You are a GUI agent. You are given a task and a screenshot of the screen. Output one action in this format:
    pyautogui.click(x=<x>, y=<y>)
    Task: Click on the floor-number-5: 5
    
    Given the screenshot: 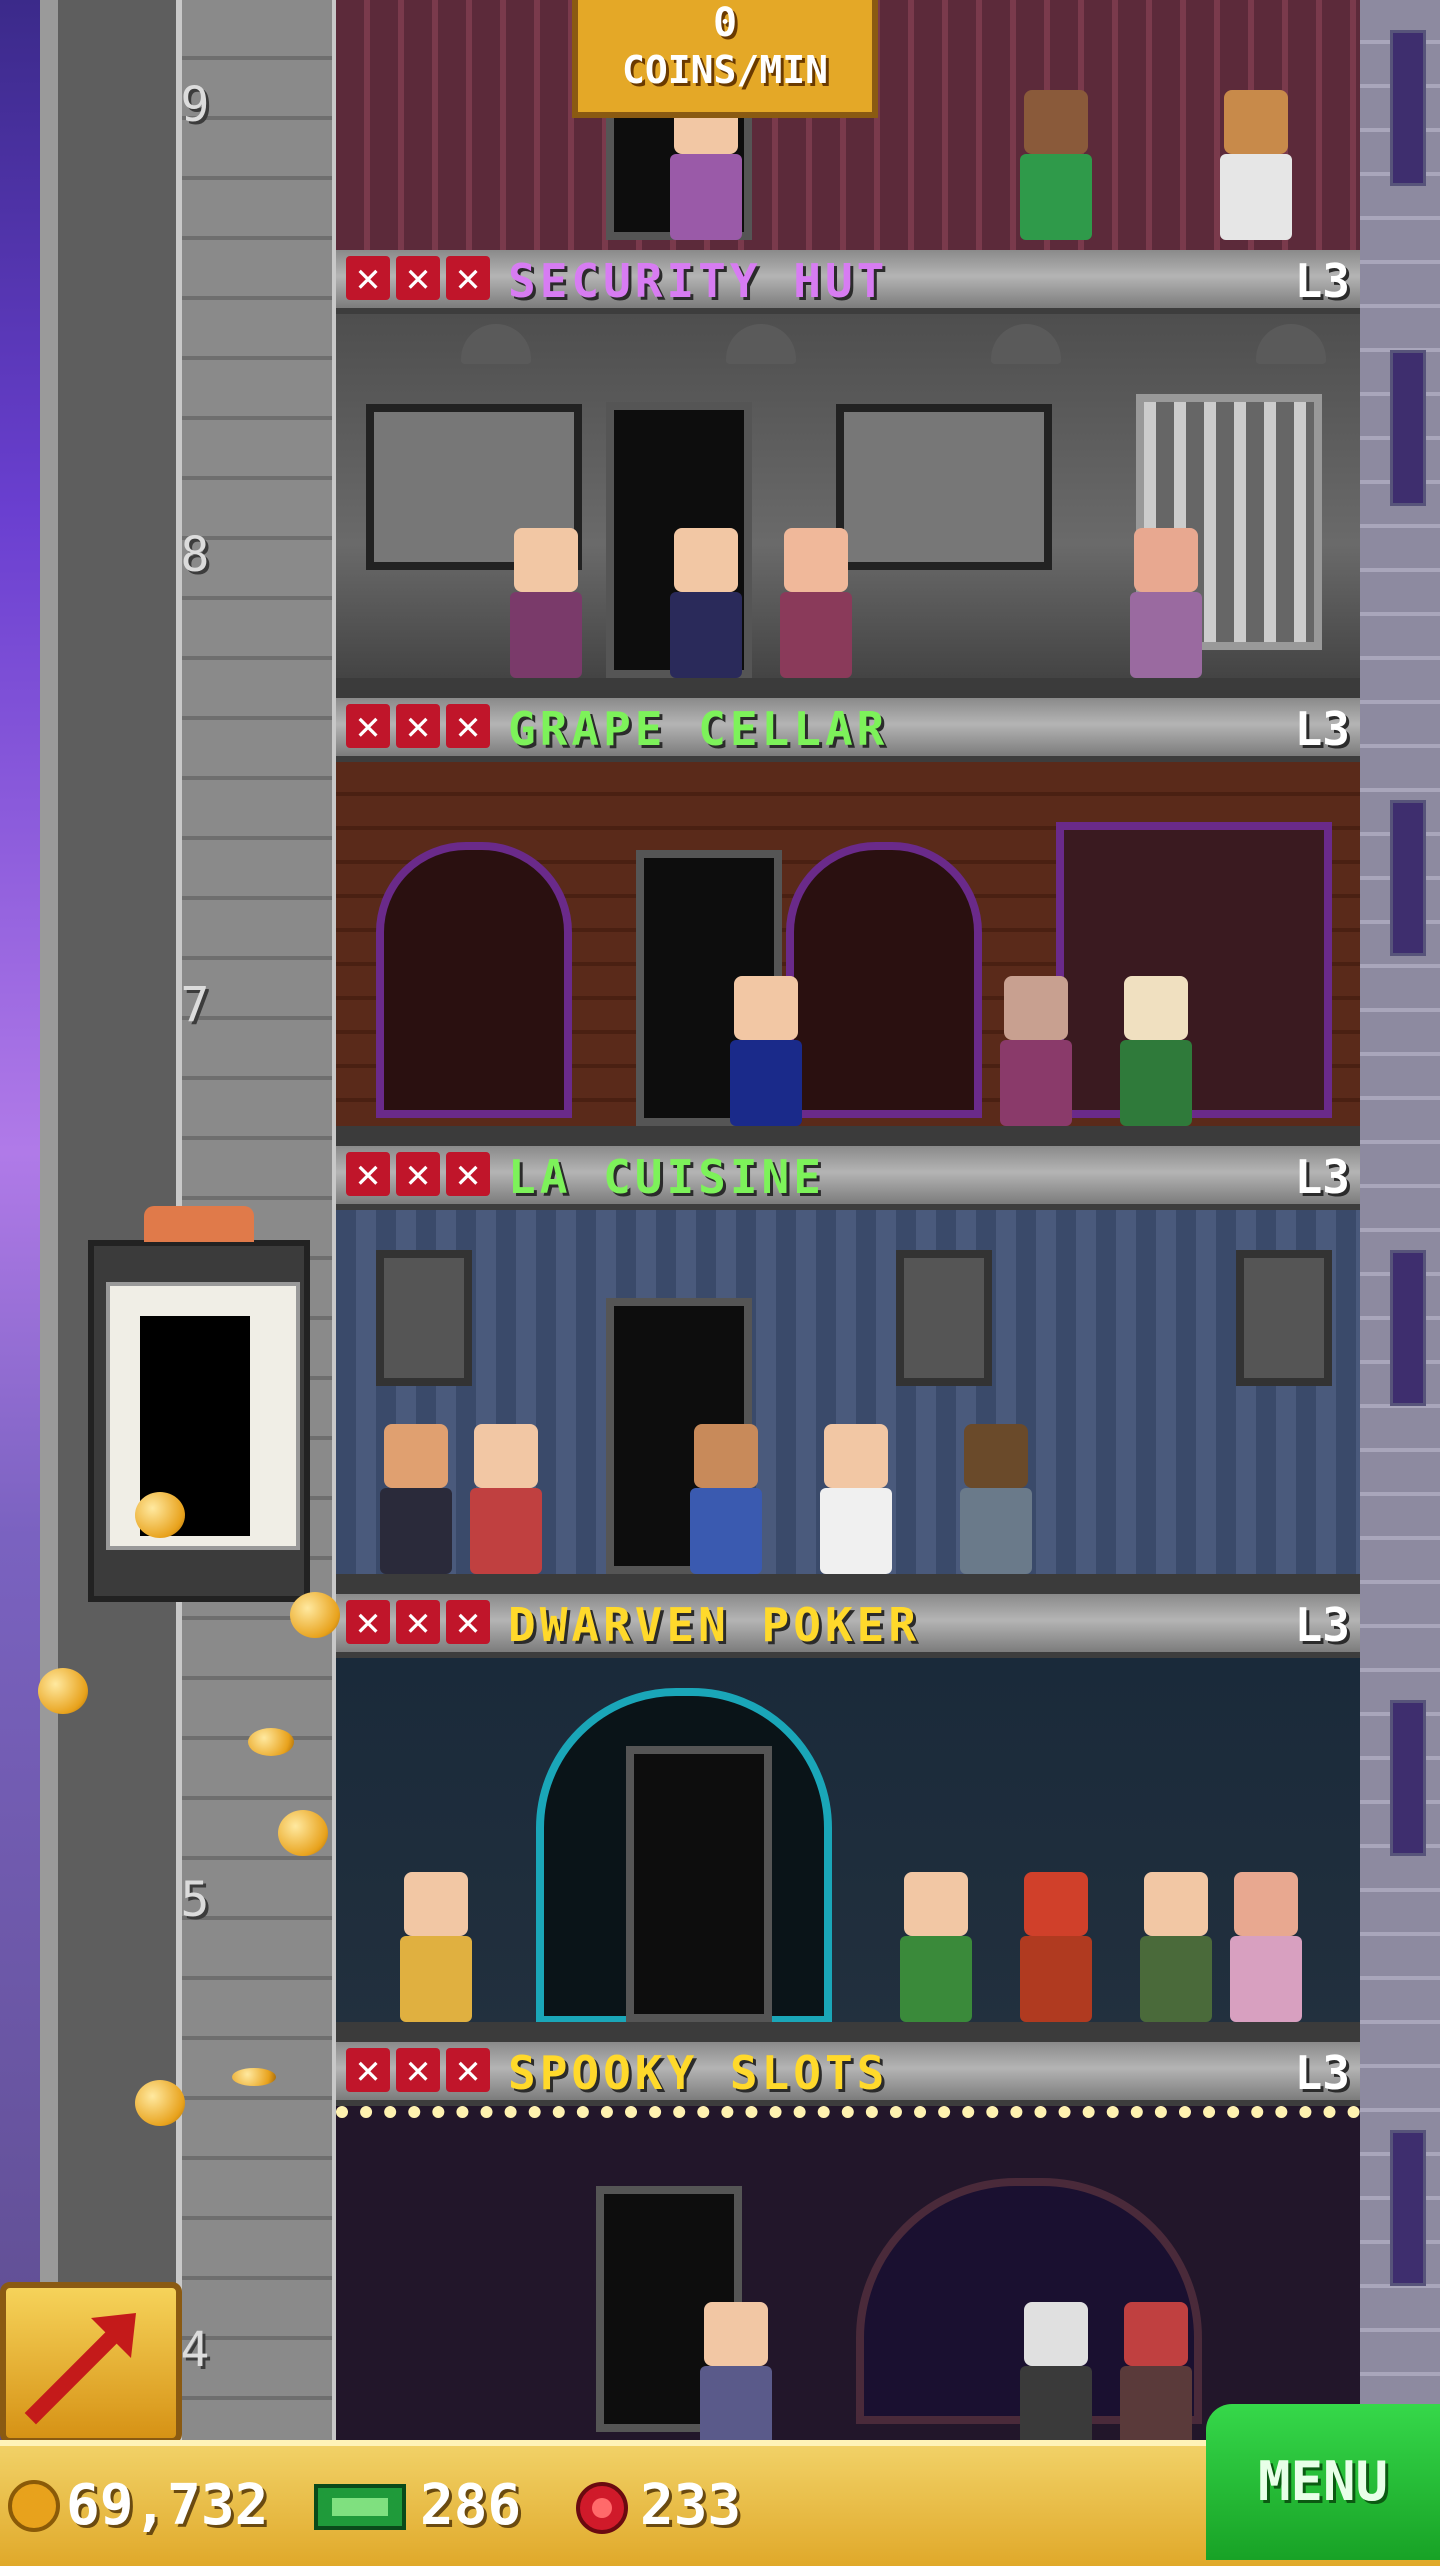 What is the action you would take?
    pyautogui.click(x=195, y=1900)
    